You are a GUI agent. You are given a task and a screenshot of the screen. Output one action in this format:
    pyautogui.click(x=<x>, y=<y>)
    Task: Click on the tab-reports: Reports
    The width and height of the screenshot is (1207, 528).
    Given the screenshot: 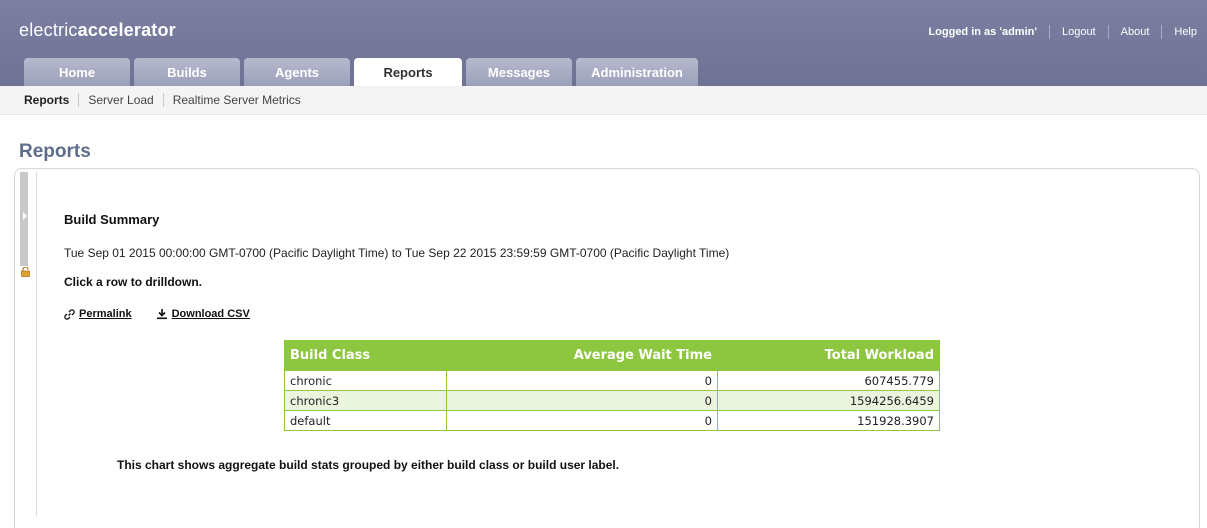 What is the action you would take?
    pyautogui.click(x=408, y=72)
    